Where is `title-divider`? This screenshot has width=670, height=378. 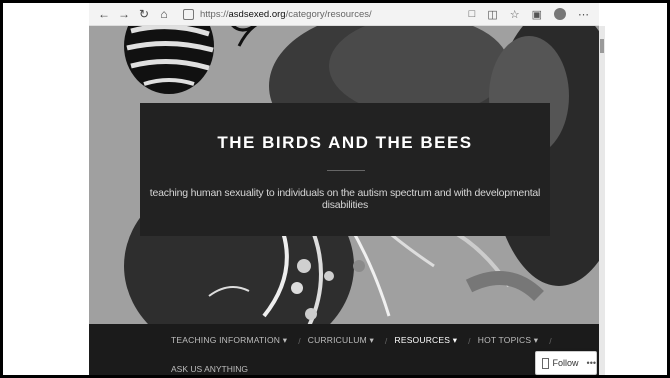 title-divider is located at coordinates (346, 170).